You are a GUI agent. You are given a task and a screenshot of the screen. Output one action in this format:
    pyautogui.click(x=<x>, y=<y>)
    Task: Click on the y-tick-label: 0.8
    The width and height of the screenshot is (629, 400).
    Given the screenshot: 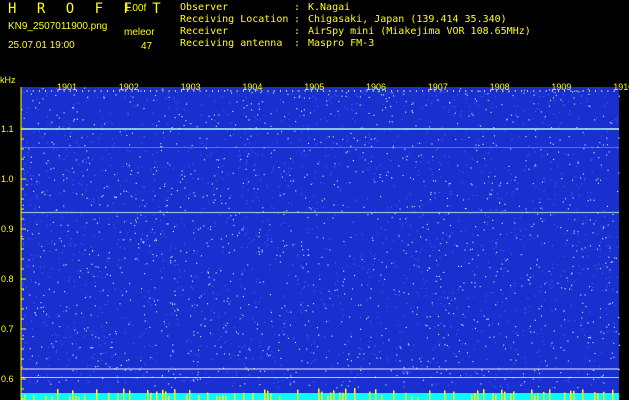 What is the action you would take?
    pyautogui.click(x=7, y=279)
    